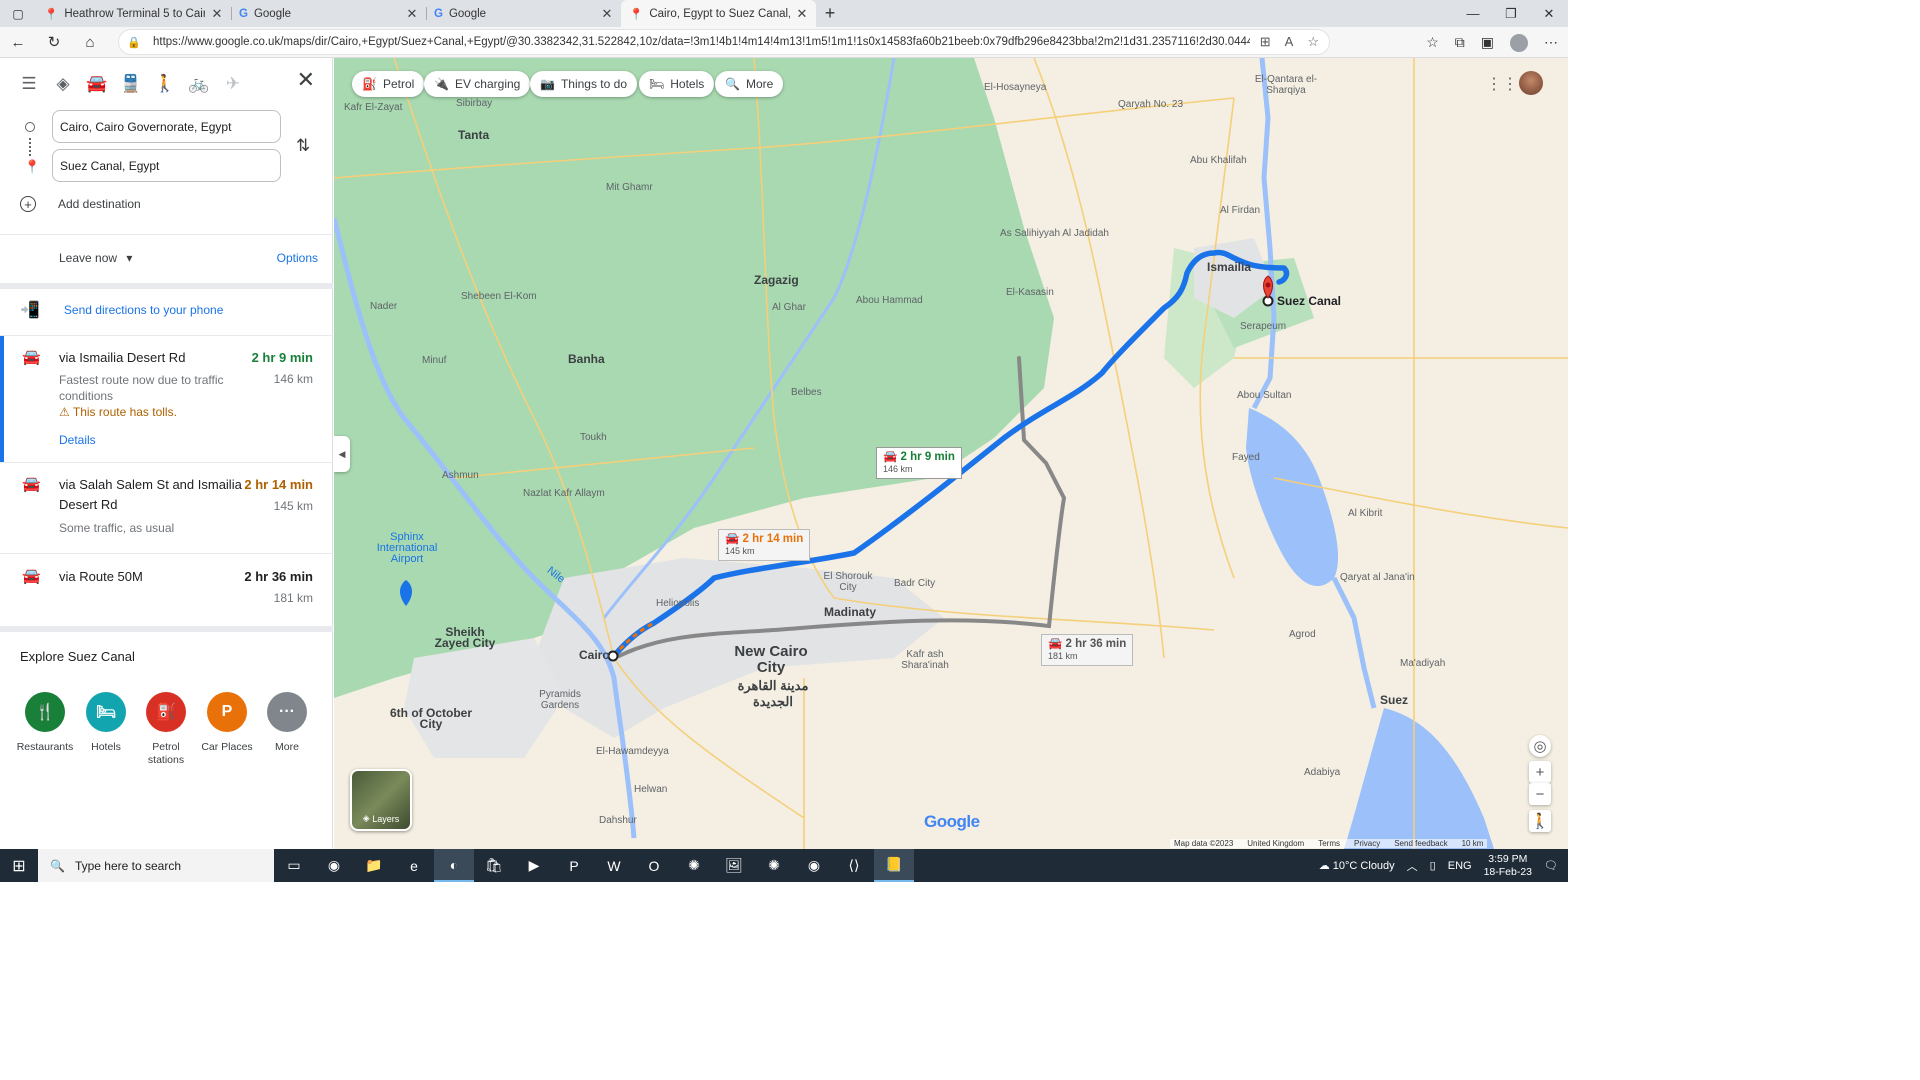 This screenshot has width=1920, height=1080. What do you see at coordinates (1329, 843) in the screenshot?
I see `terms-link: Terms` at bounding box center [1329, 843].